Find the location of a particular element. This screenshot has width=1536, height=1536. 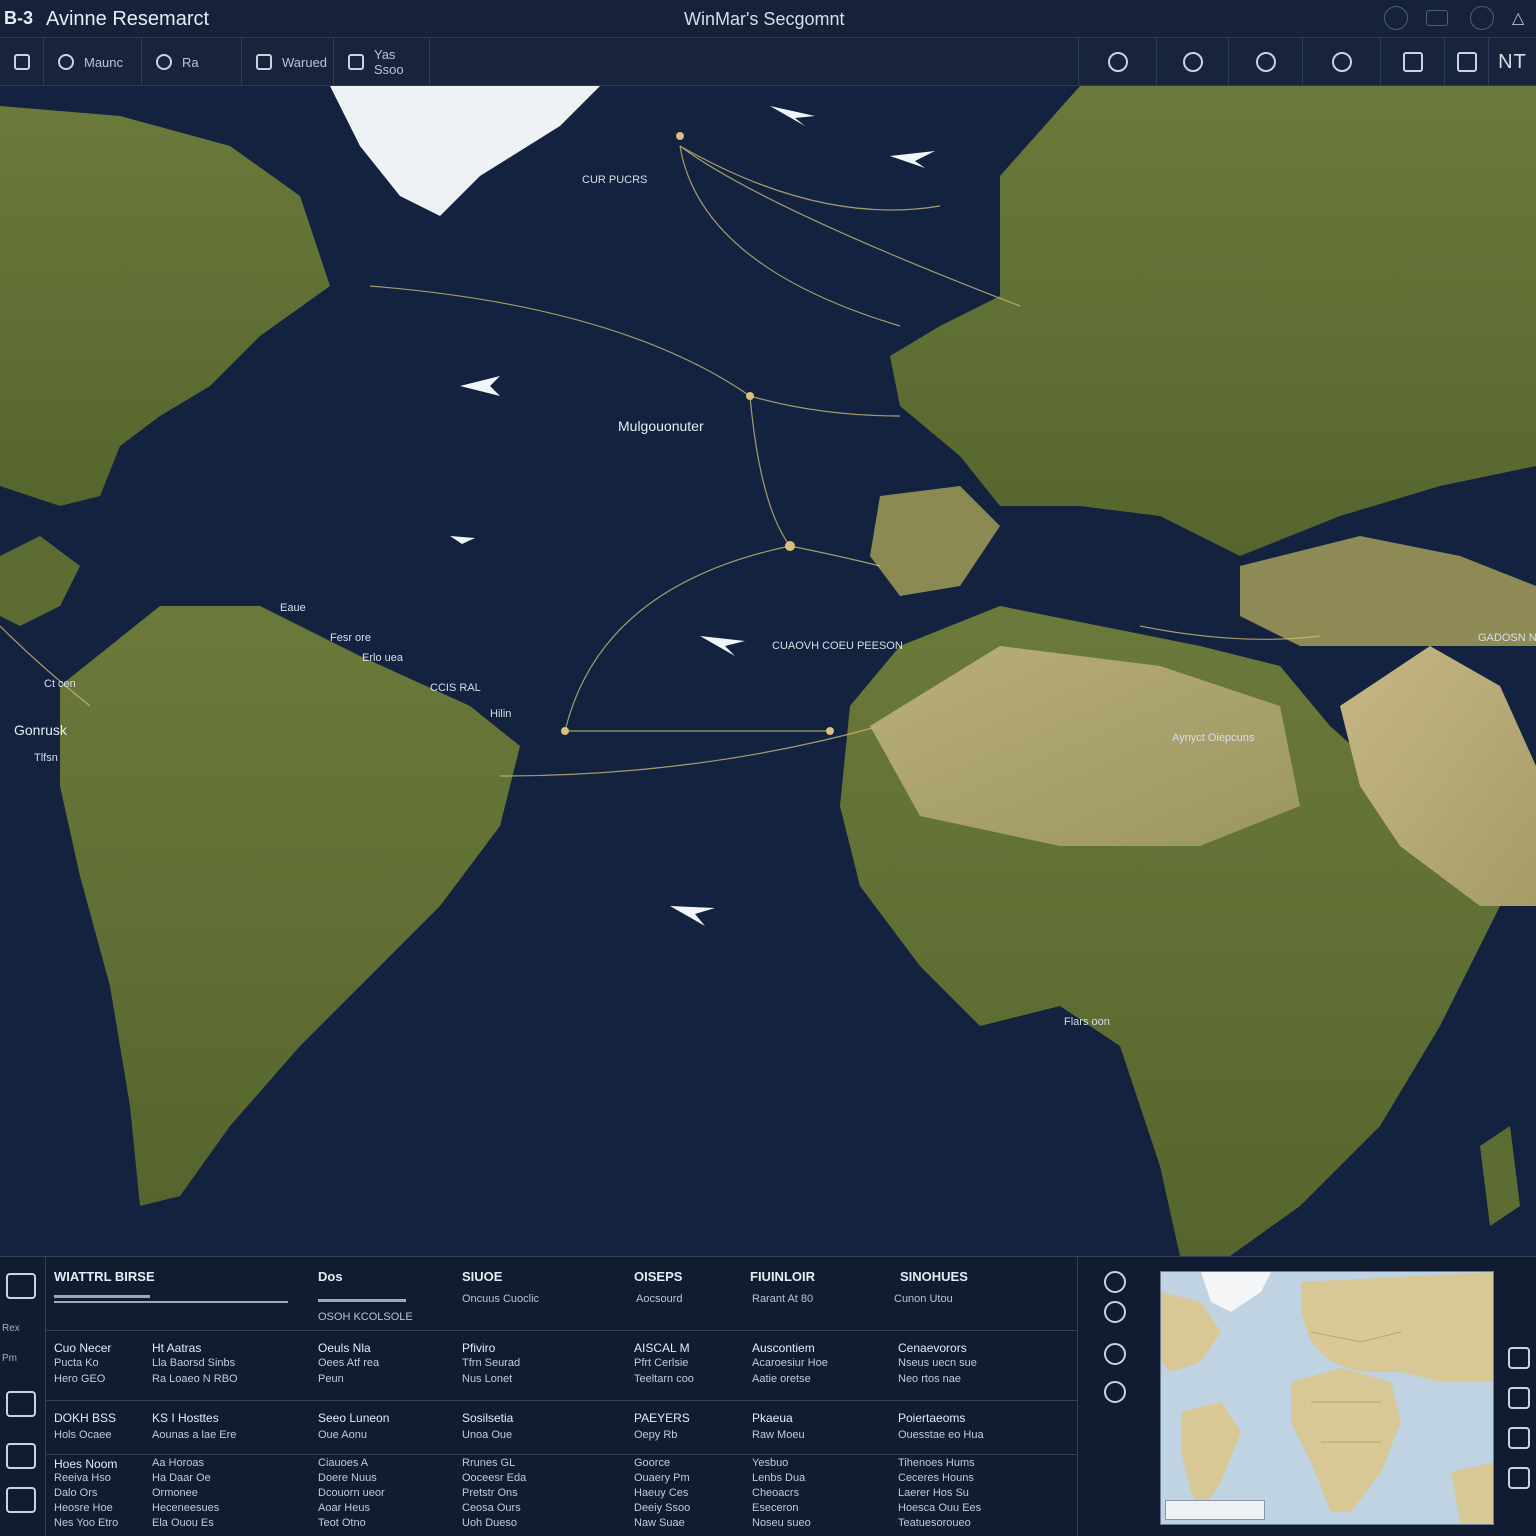

table-cell: Aoar Heus is located at coordinates (344, 1508).